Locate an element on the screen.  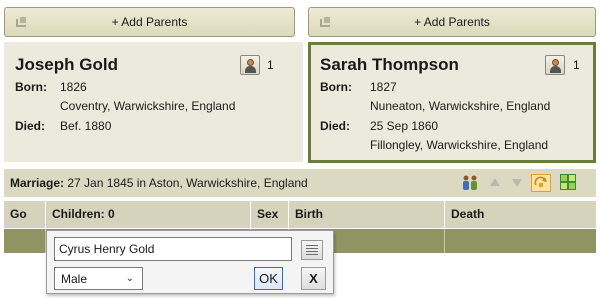
arrow-up-icon is located at coordinates (495, 182).